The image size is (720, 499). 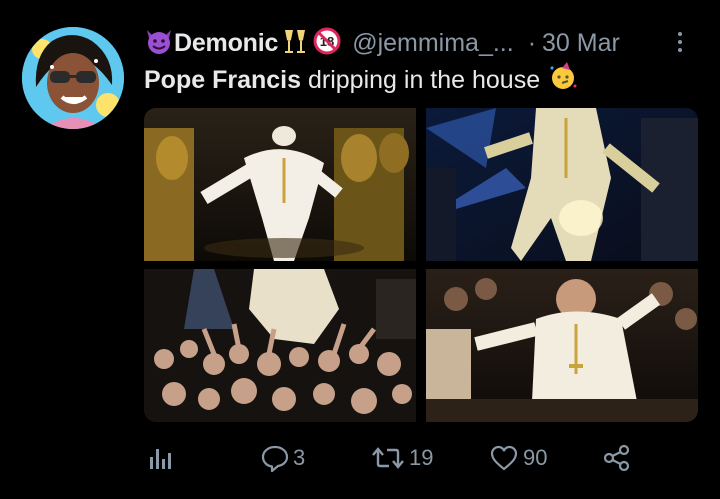 I want to click on retweet-button: 19, so click(x=402, y=458).